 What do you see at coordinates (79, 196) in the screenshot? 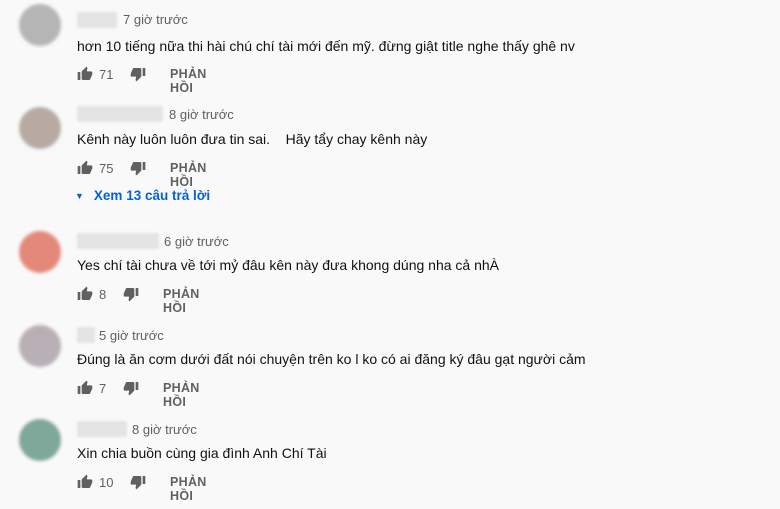
I see `triangle-down-icon: ▼` at bounding box center [79, 196].